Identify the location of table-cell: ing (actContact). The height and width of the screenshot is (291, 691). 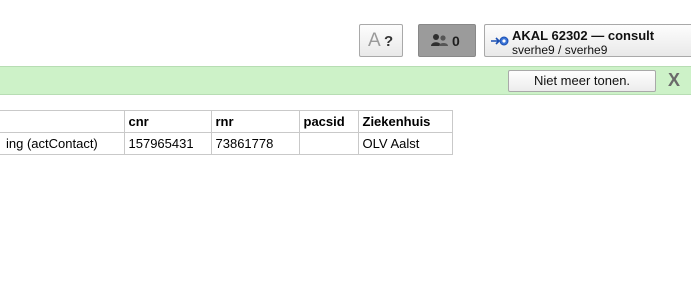
(62, 143).